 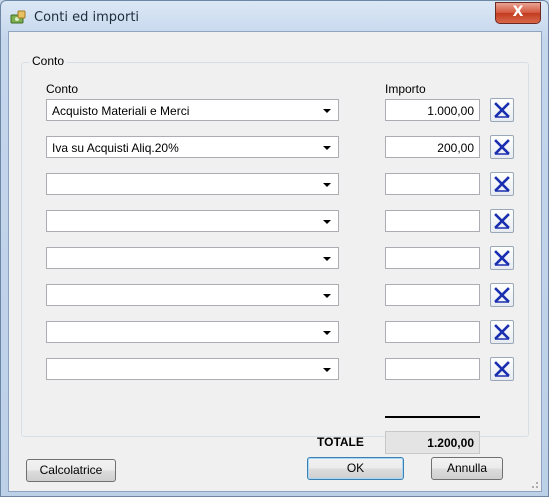 What do you see at coordinates (432, 417) in the screenshot?
I see `total-separator` at bounding box center [432, 417].